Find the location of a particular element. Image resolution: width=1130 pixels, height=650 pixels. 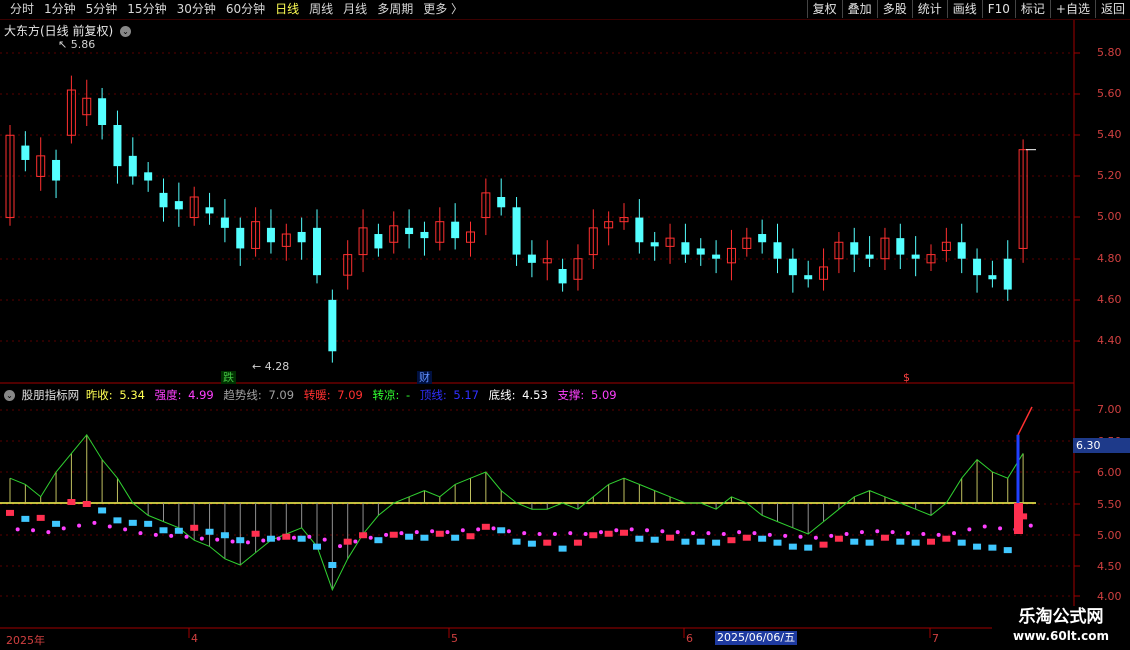

indicator-item: 转暖: 7.09 is located at coordinates (333, 395).